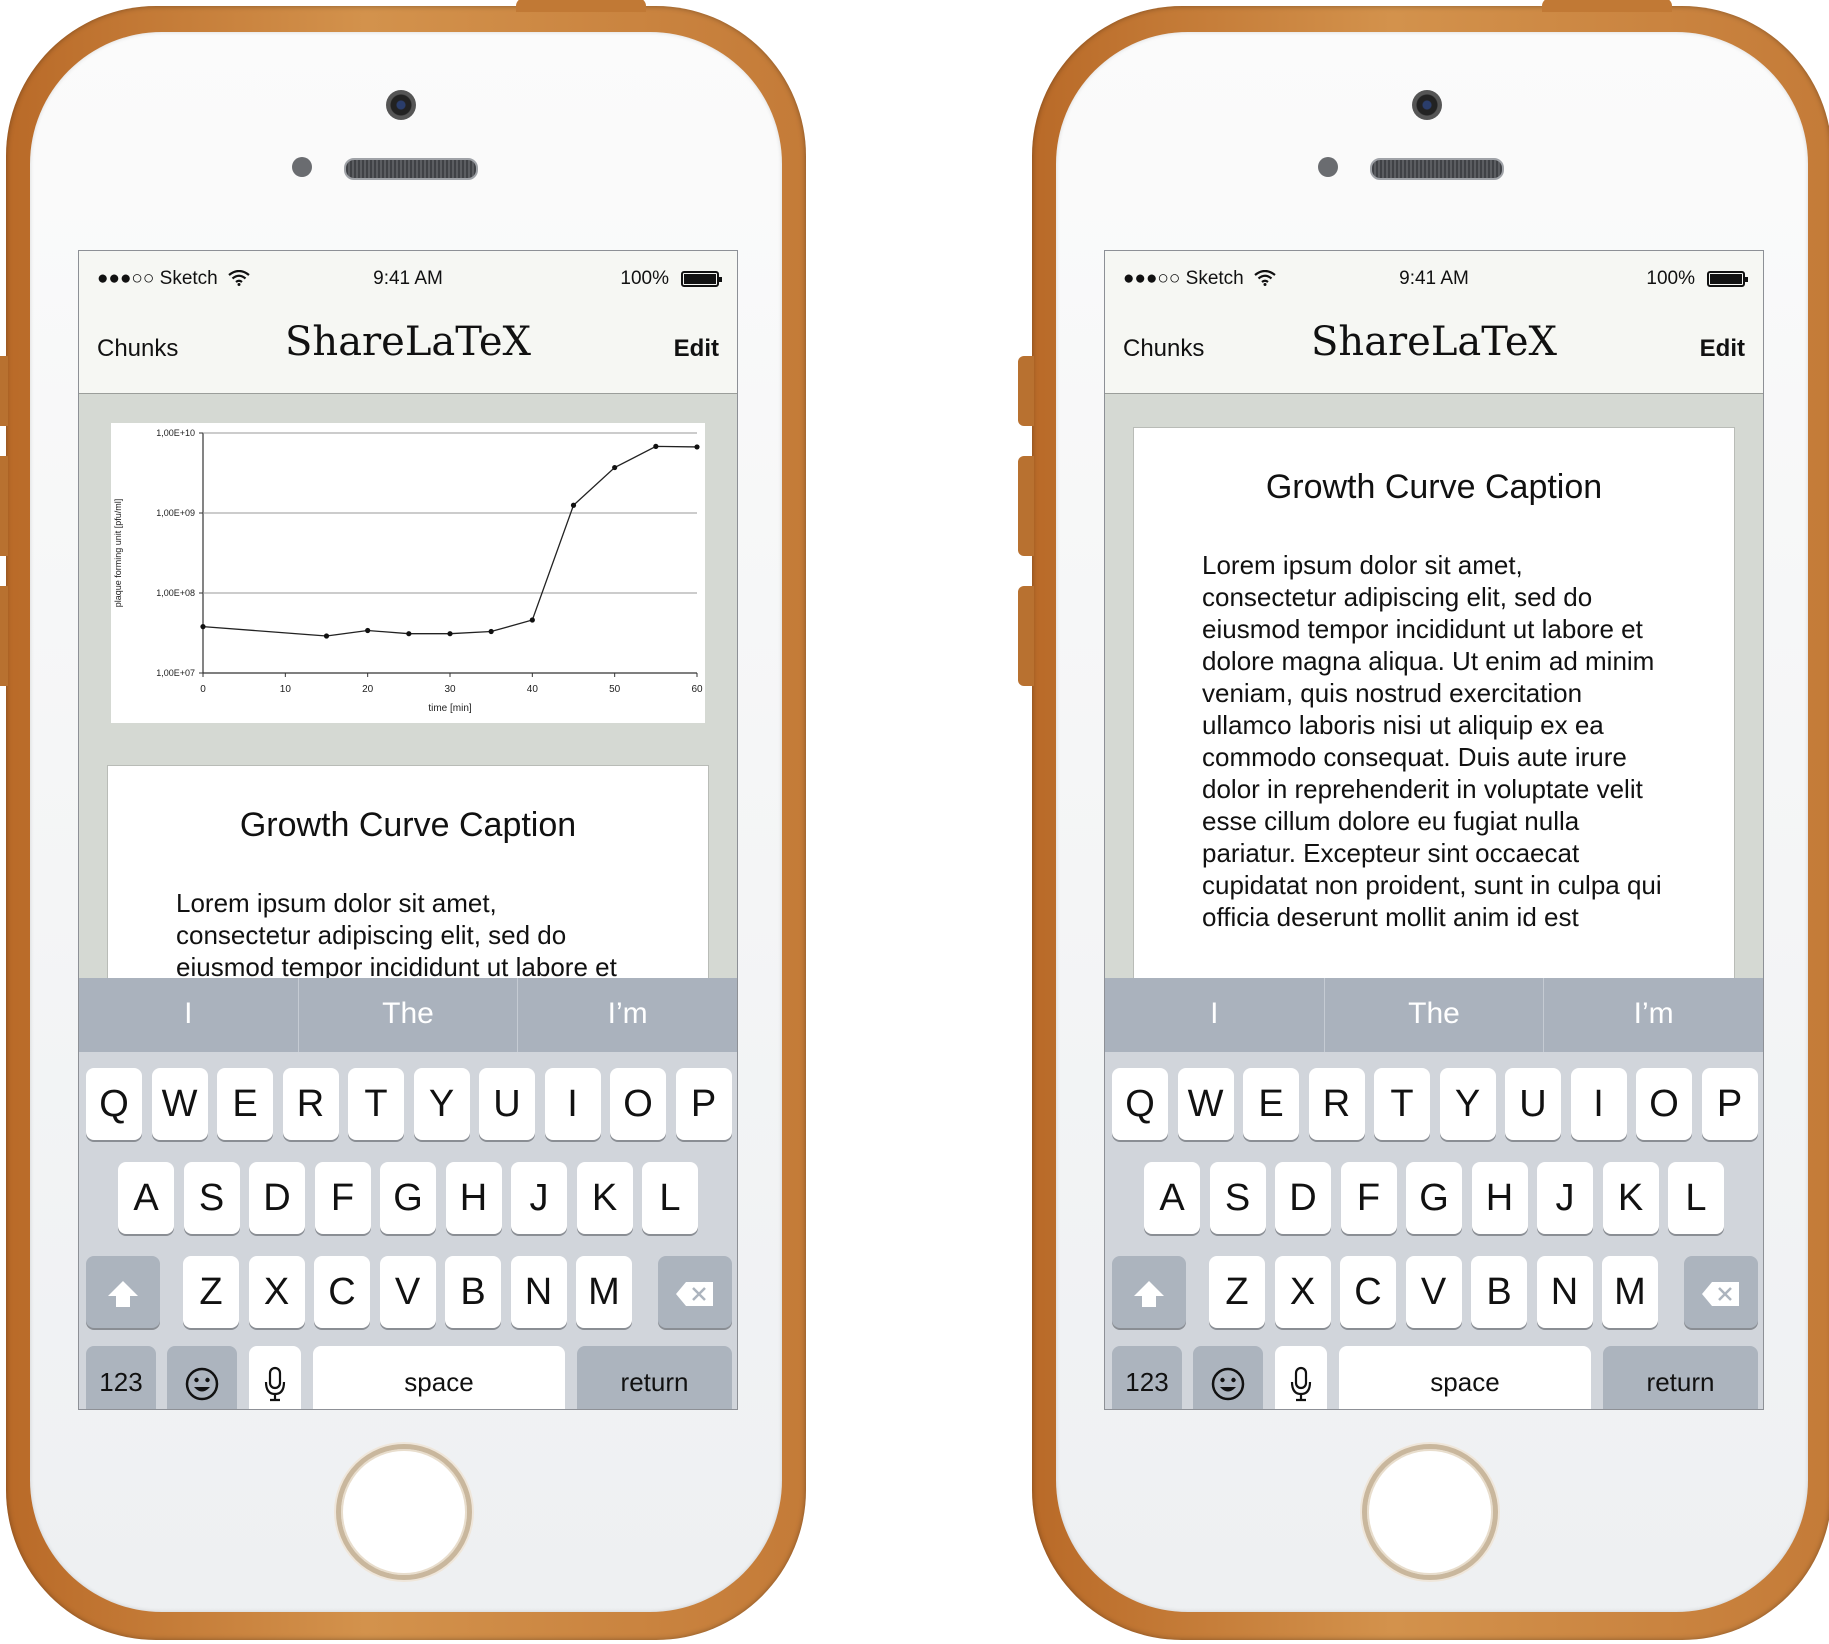 The width and height of the screenshot is (1829, 1644). What do you see at coordinates (533, 689) in the screenshot?
I see `x-tick-label: 40` at bounding box center [533, 689].